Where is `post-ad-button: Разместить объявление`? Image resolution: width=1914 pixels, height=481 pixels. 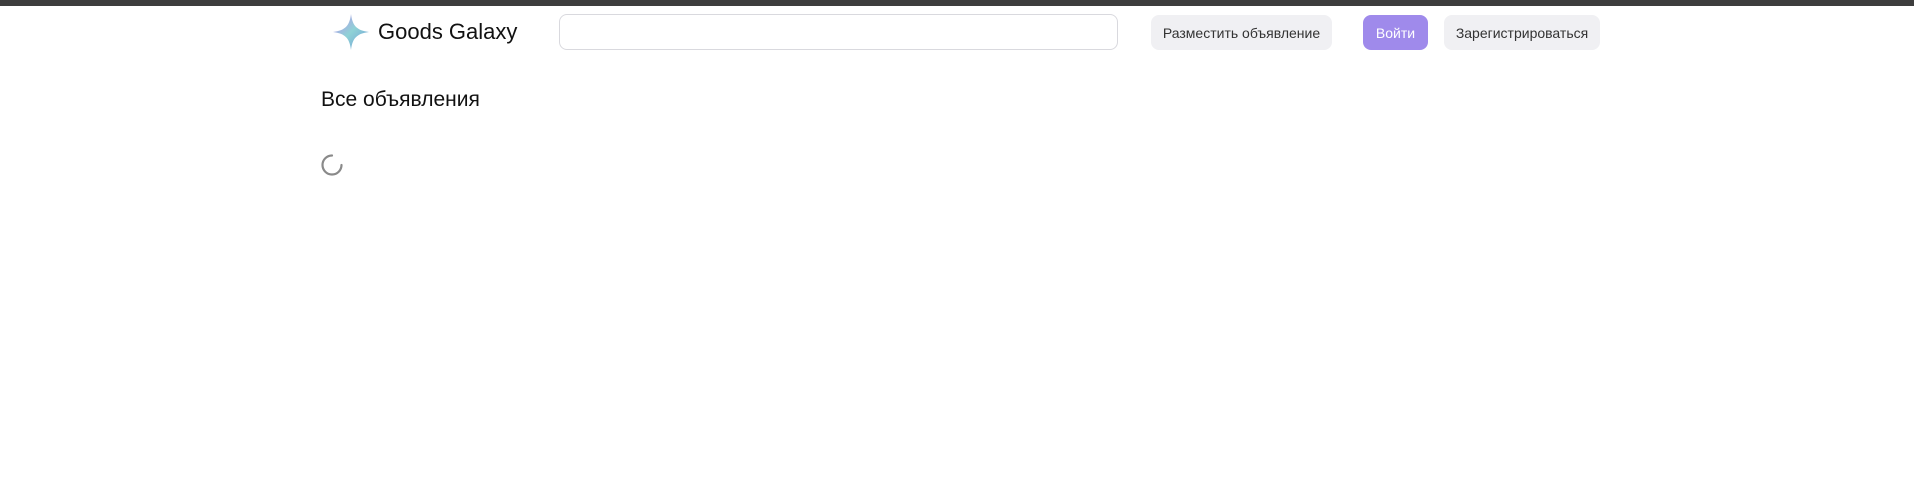 post-ad-button: Разместить объявление is located at coordinates (1241, 32).